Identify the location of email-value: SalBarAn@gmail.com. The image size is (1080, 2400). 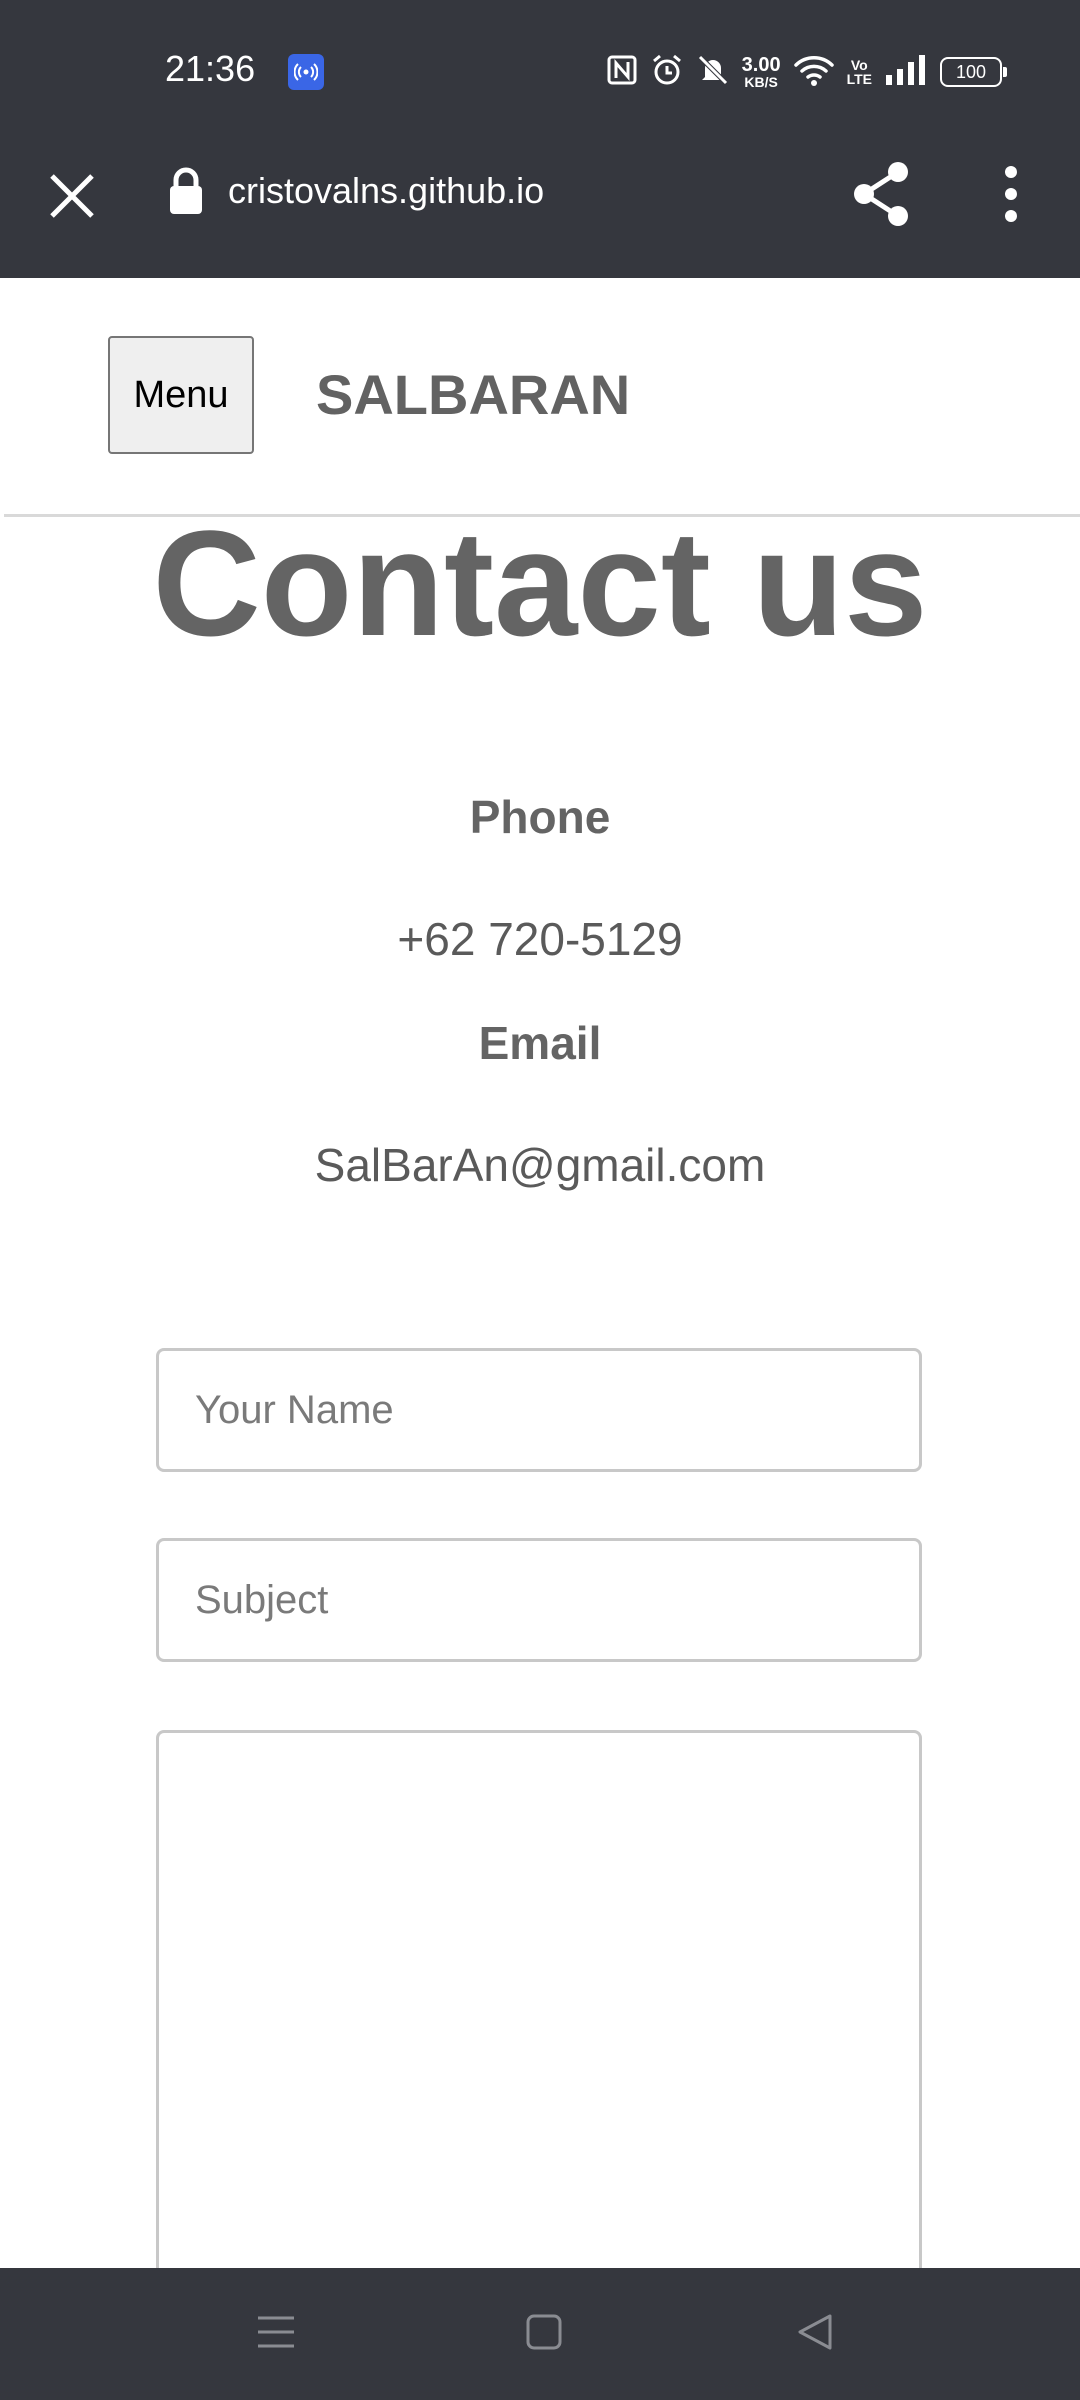
(540, 1165).